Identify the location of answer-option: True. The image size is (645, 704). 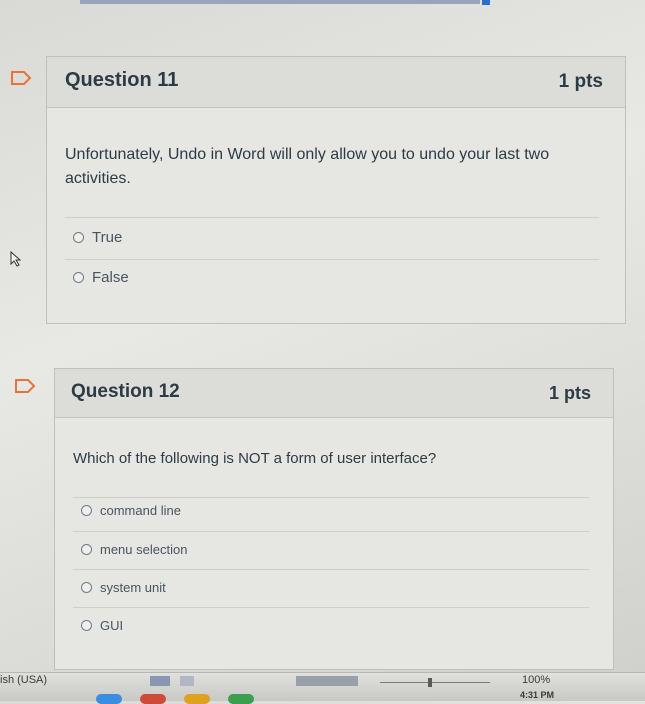
(97, 237).